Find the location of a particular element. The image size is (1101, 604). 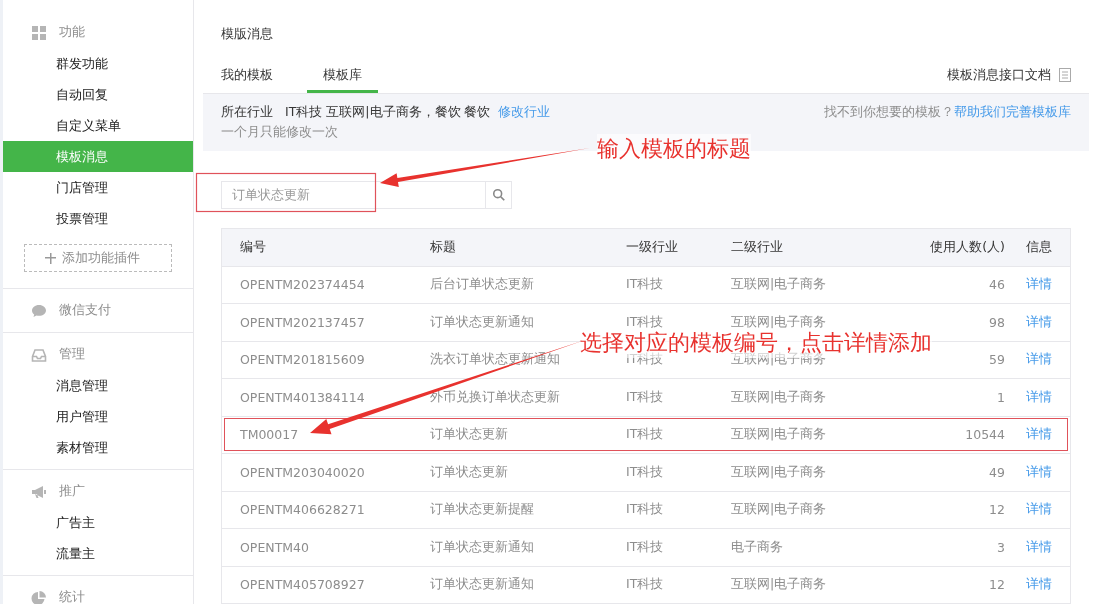

template-id: TM00017 is located at coordinates (269, 435).